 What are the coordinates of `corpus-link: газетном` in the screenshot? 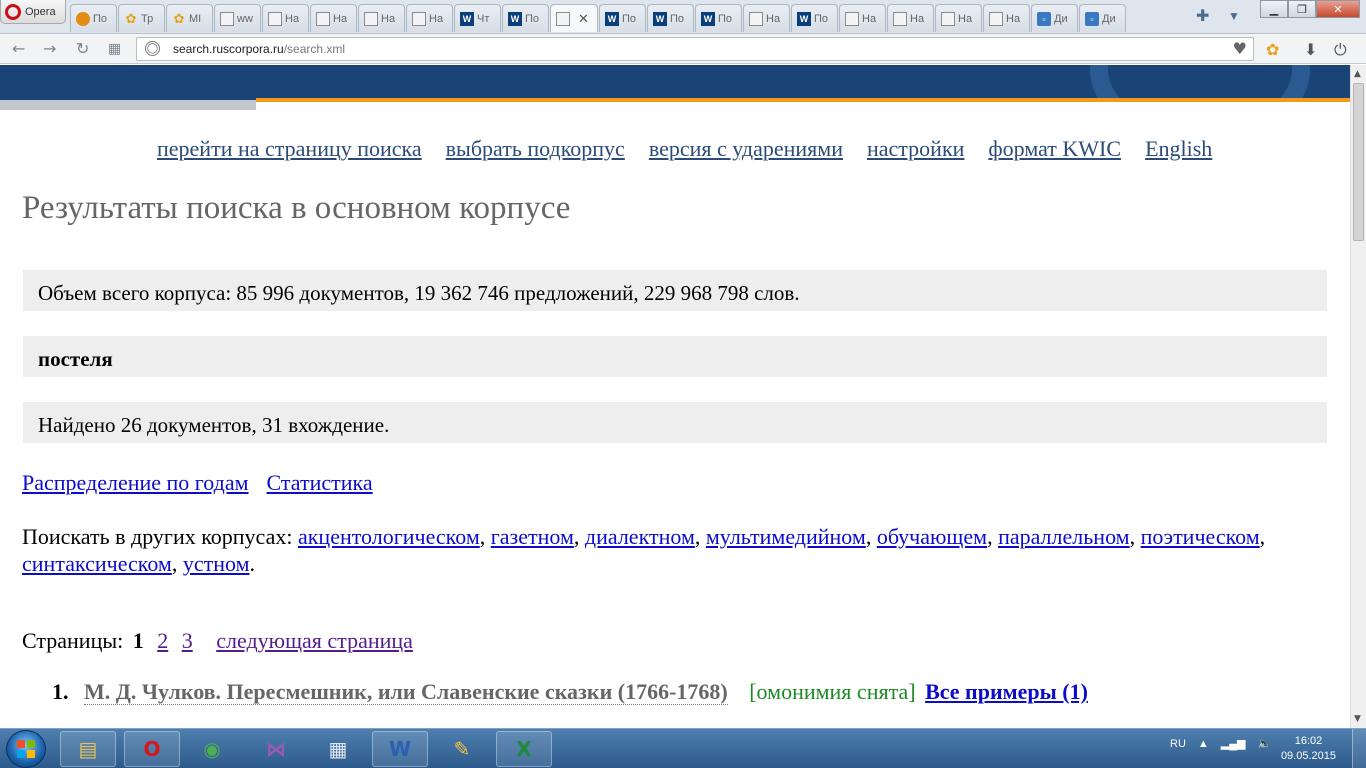 It's located at (532, 536).